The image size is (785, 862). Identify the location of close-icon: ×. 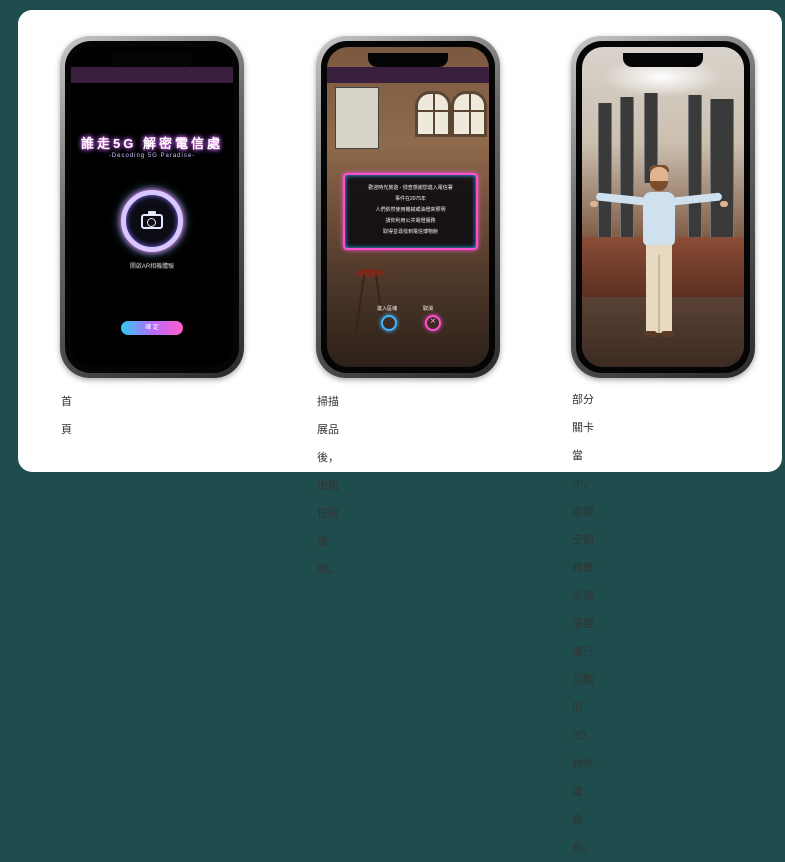
(433, 321).